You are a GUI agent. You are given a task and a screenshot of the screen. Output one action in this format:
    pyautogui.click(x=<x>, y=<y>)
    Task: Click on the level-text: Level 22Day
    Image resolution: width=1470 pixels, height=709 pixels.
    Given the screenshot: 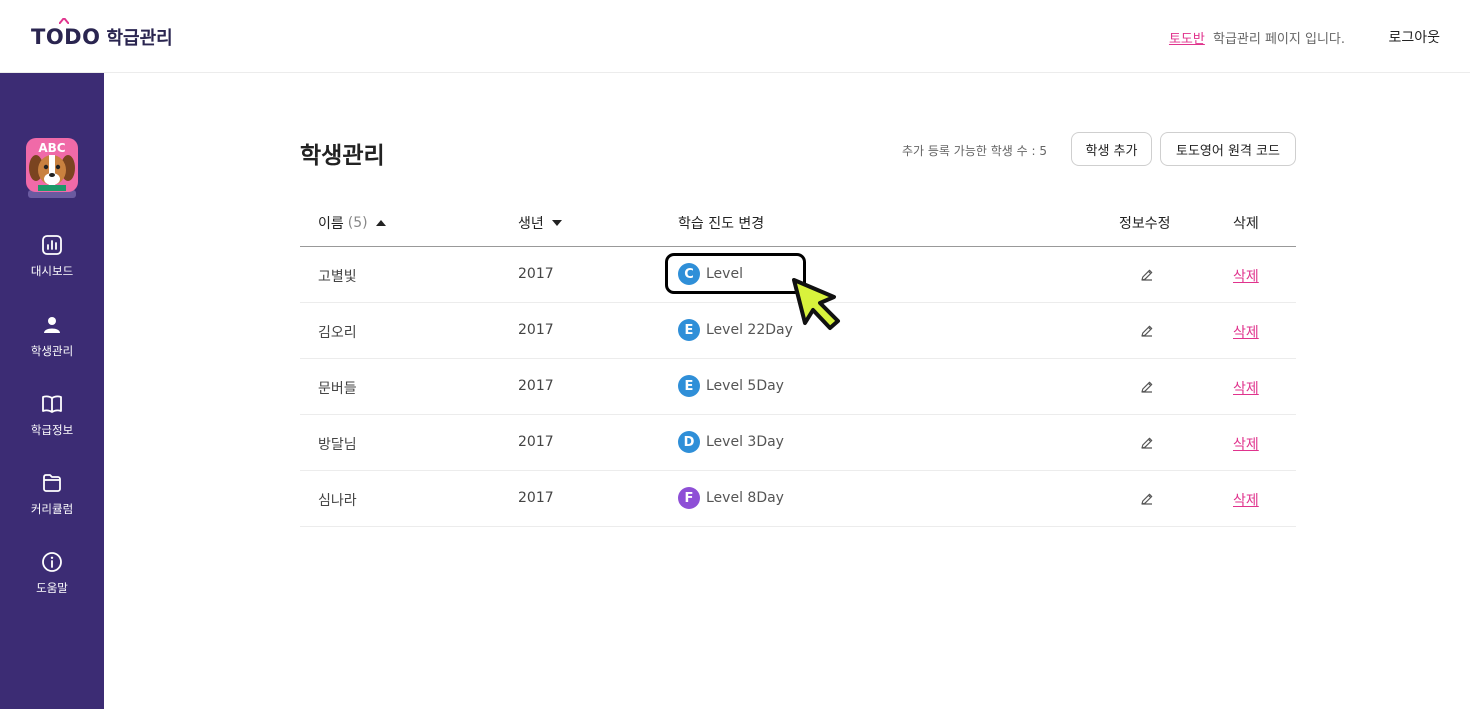 What is the action you would take?
    pyautogui.click(x=749, y=330)
    